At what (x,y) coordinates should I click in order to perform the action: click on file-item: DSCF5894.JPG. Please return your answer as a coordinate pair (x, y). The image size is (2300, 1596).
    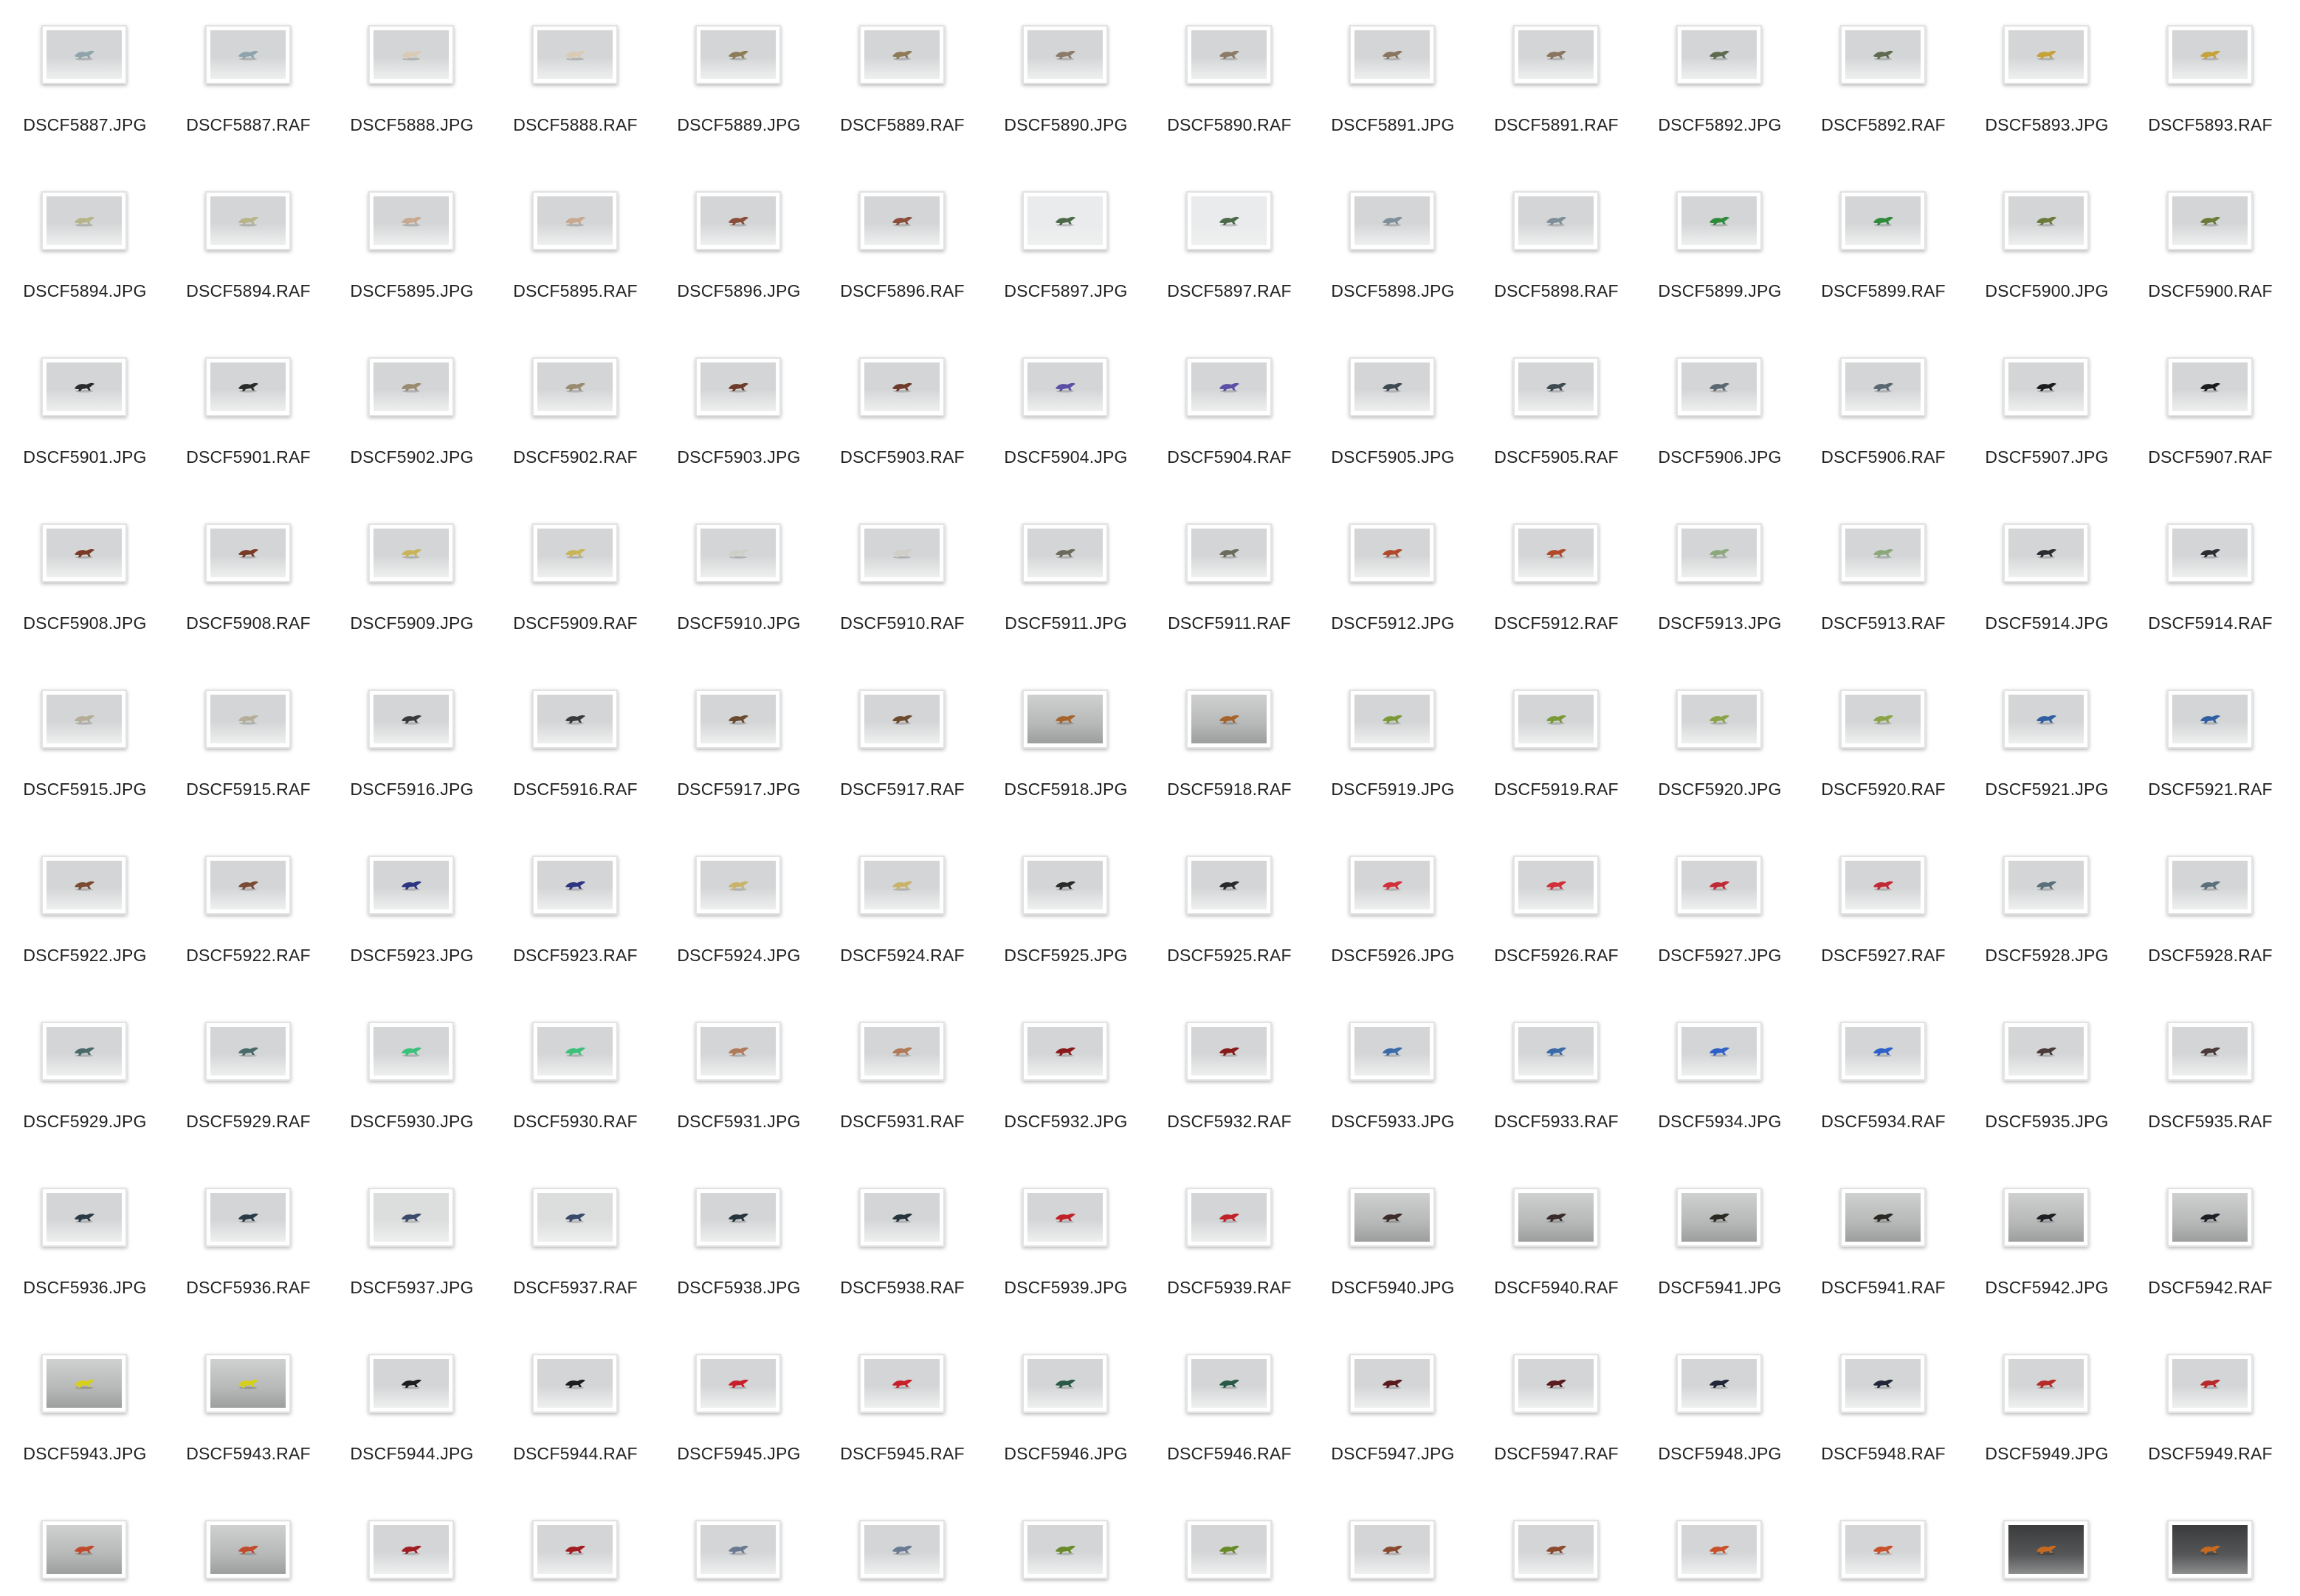
    Looking at the image, I should click on (85, 249).